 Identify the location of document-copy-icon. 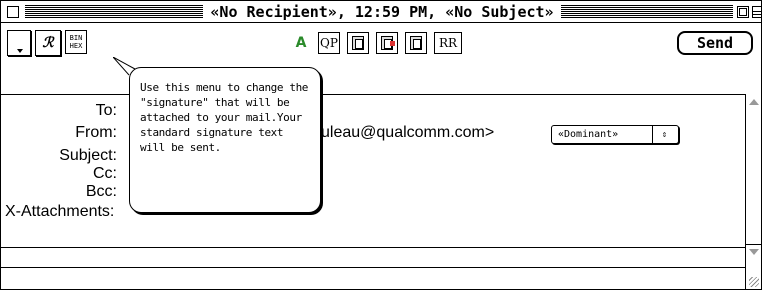
(416, 43).